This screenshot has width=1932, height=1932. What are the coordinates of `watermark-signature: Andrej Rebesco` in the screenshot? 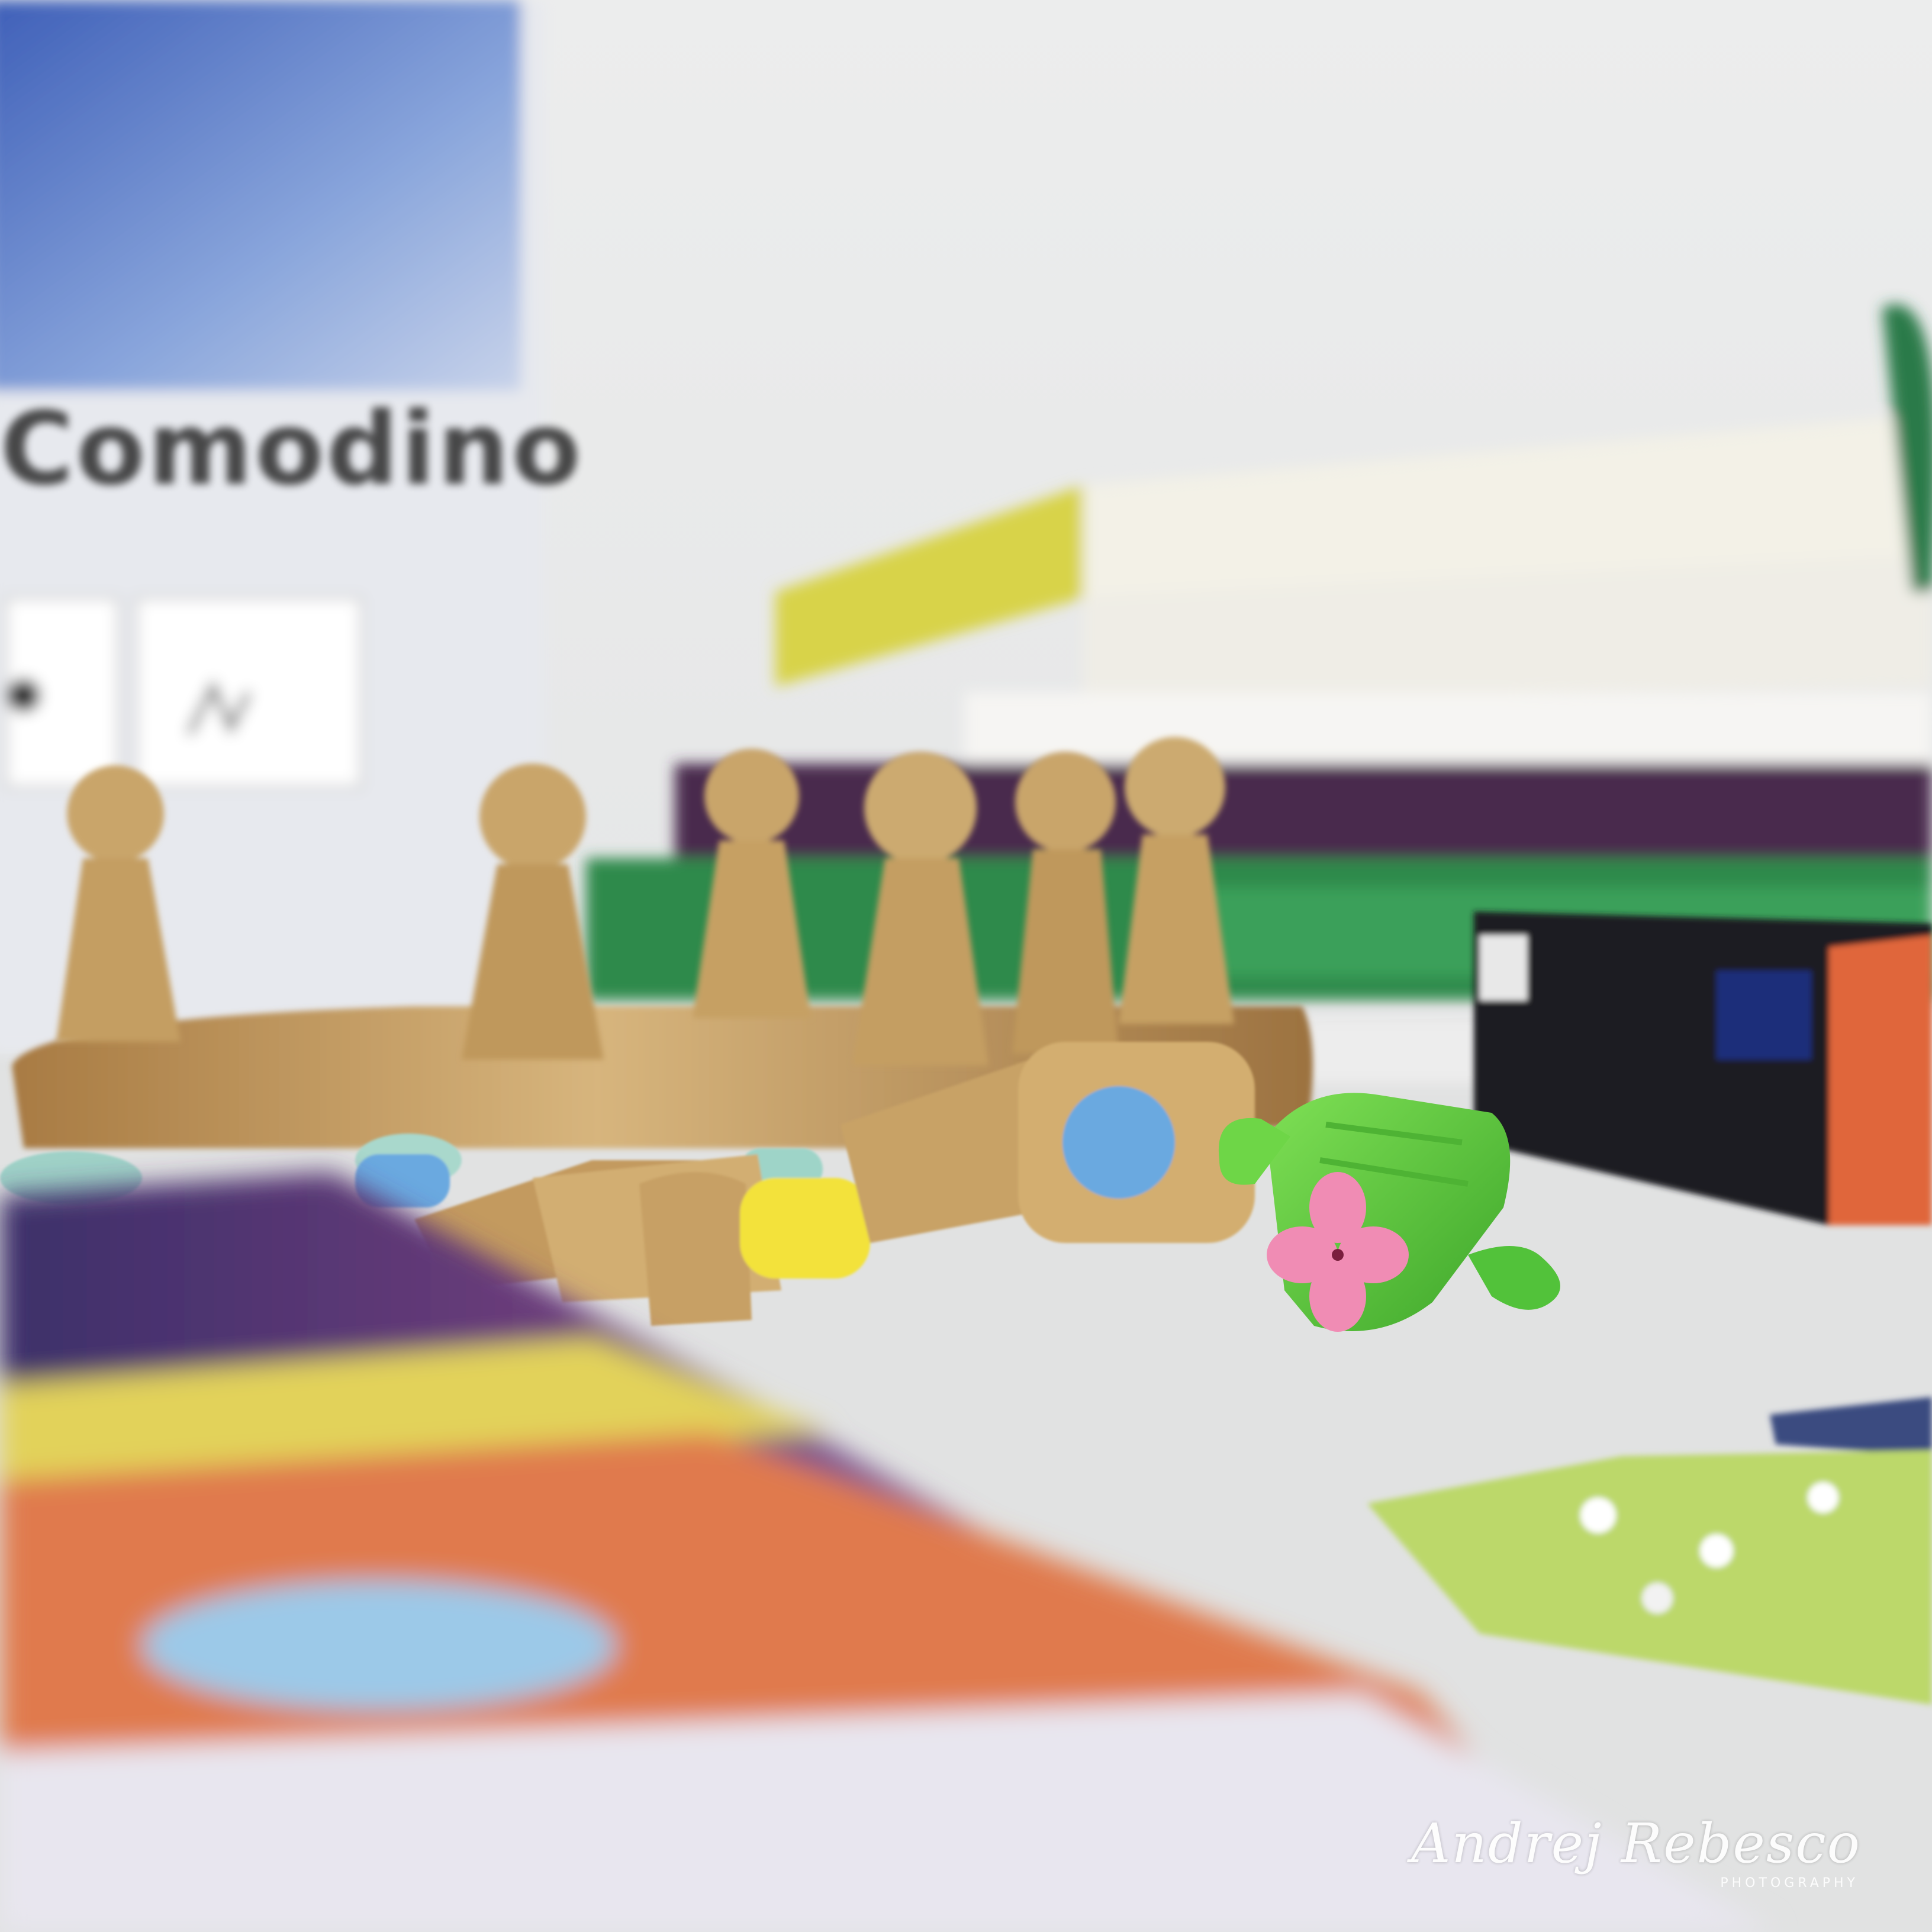 It's located at (1636, 1843).